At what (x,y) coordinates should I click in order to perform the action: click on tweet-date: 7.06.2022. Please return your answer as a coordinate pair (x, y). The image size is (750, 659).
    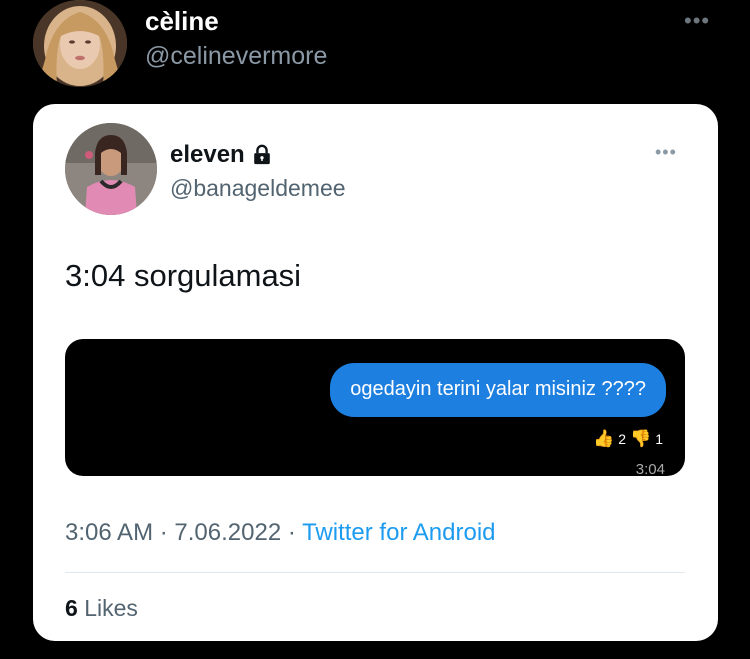
    Looking at the image, I should click on (227, 532).